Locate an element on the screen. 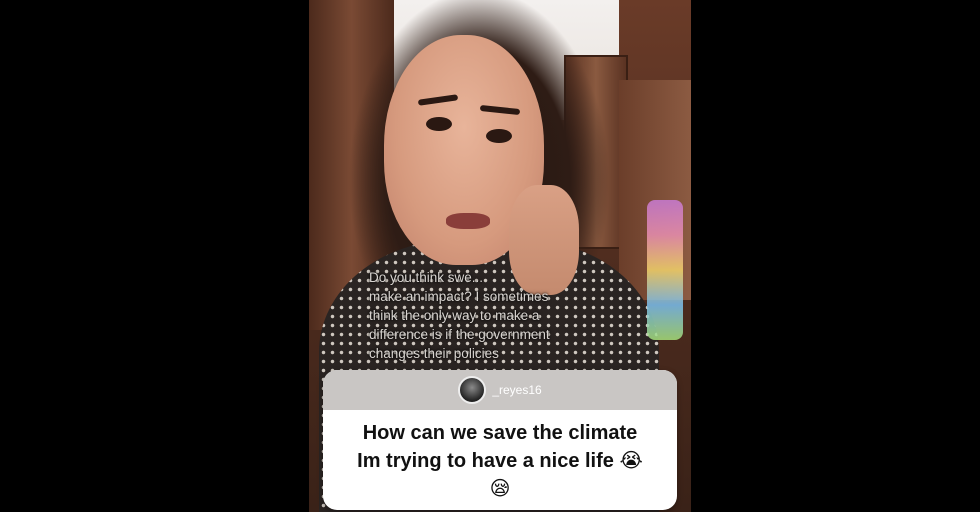  username: _reyes16 is located at coordinates (517, 390).